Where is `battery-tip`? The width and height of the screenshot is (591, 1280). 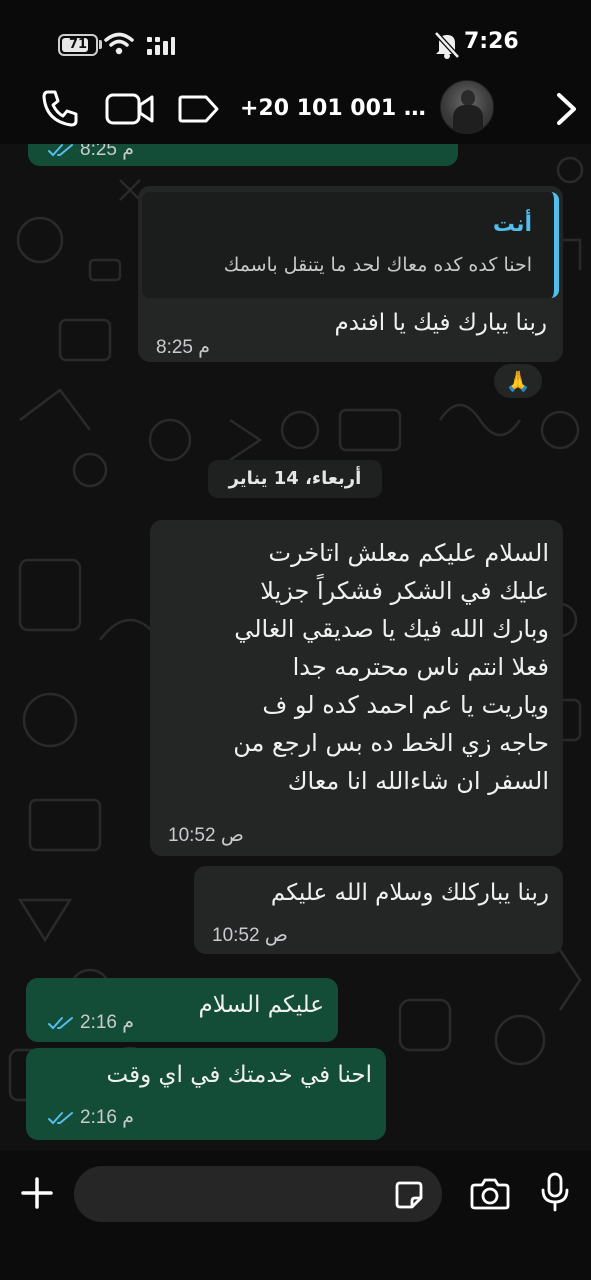
battery-tip is located at coordinates (100, 44).